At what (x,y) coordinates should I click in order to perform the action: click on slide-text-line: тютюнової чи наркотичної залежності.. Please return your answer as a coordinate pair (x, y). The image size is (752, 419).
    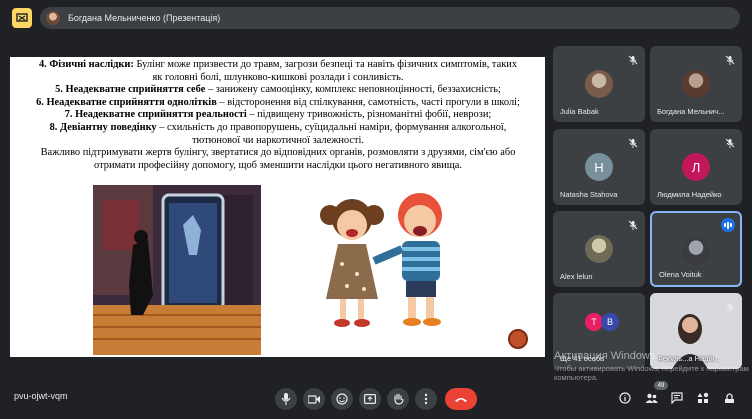
    Looking at the image, I should click on (278, 141).